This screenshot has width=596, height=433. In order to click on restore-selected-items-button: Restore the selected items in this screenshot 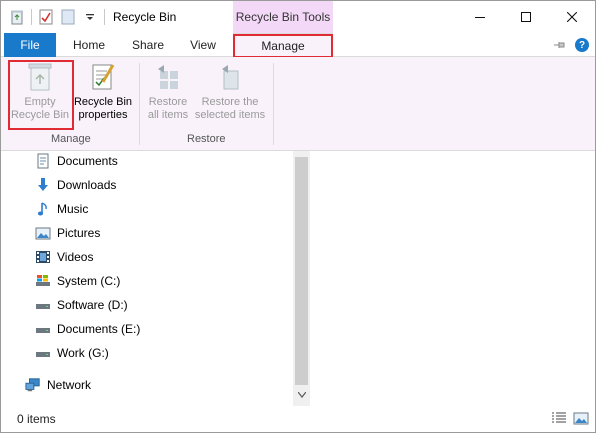, I will do `click(230, 91)`.